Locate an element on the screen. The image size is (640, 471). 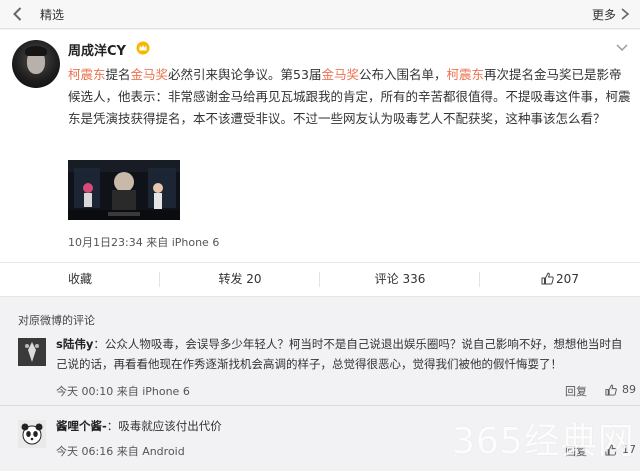
favorite-label: 收藏 is located at coordinates (79, 279).